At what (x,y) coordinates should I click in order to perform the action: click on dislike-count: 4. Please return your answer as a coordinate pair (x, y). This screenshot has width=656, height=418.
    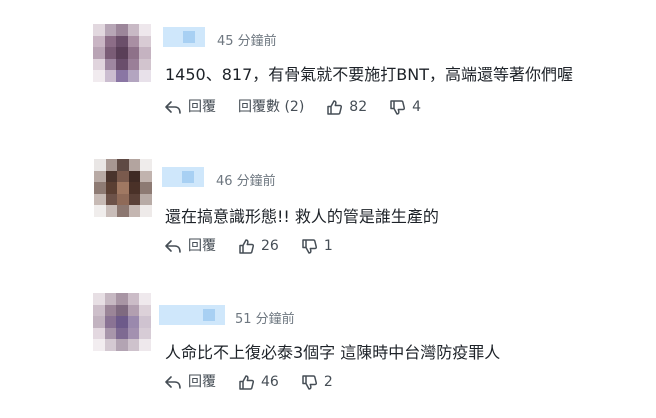
    Looking at the image, I should click on (417, 107).